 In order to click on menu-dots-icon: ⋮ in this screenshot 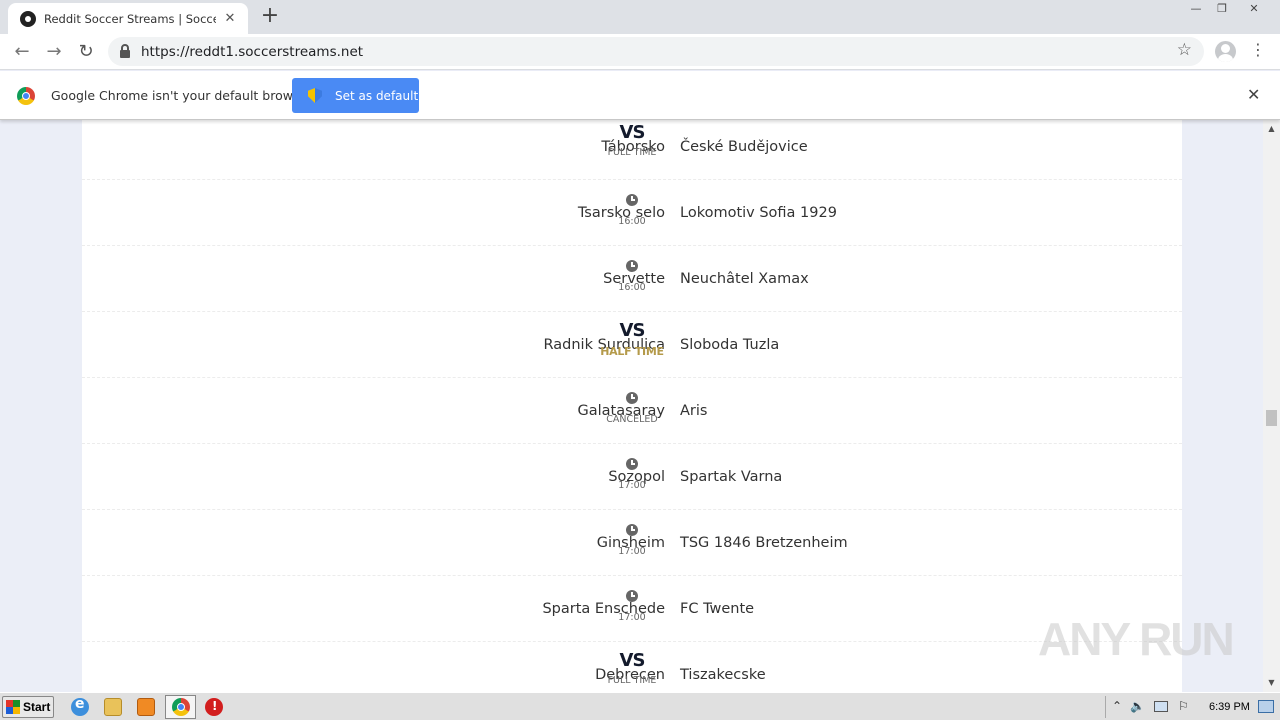, I will do `click(1258, 49)`.